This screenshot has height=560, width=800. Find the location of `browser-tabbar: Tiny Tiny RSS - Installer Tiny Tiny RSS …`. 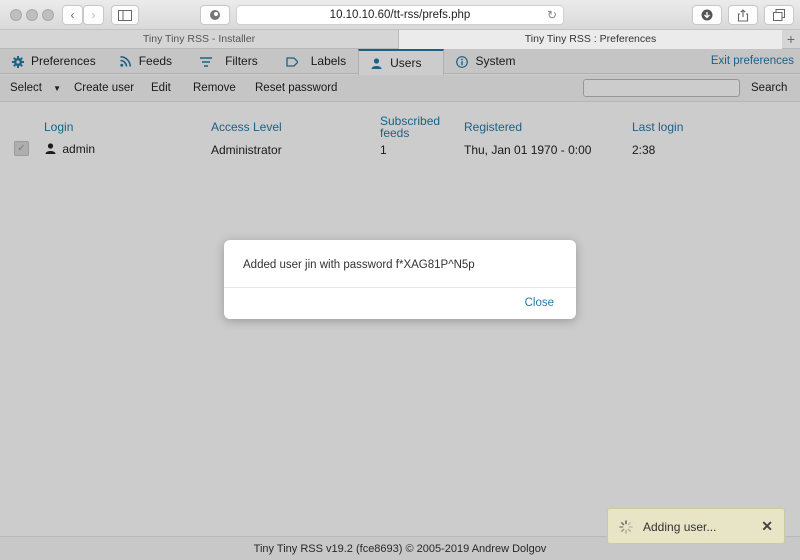

browser-tabbar: Tiny Tiny RSS - Installer Tiny Tiny RSS … is located at coordinates (400, 39).